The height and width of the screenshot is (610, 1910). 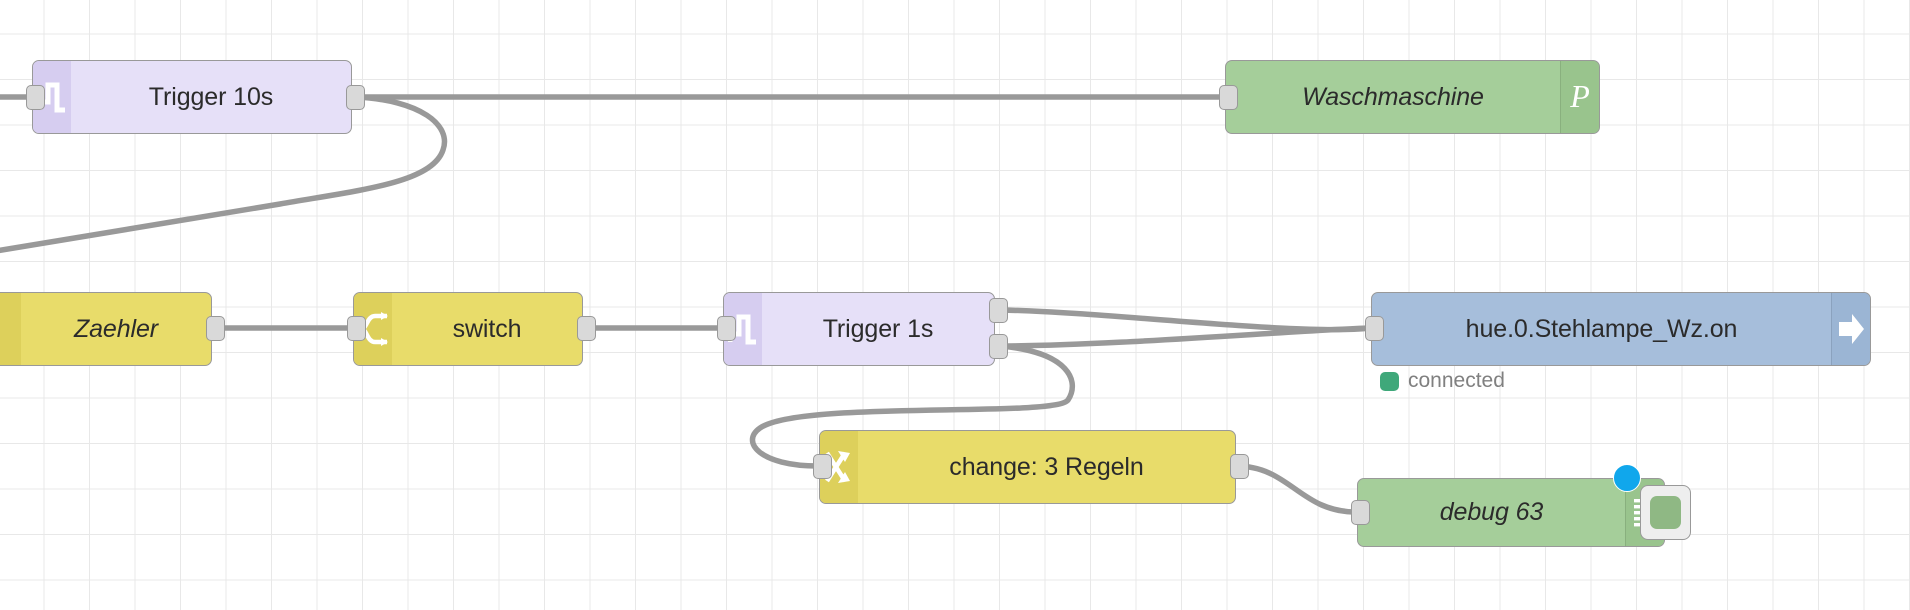 I want to click on port-out-zaehler, so click(x=215, y=328).